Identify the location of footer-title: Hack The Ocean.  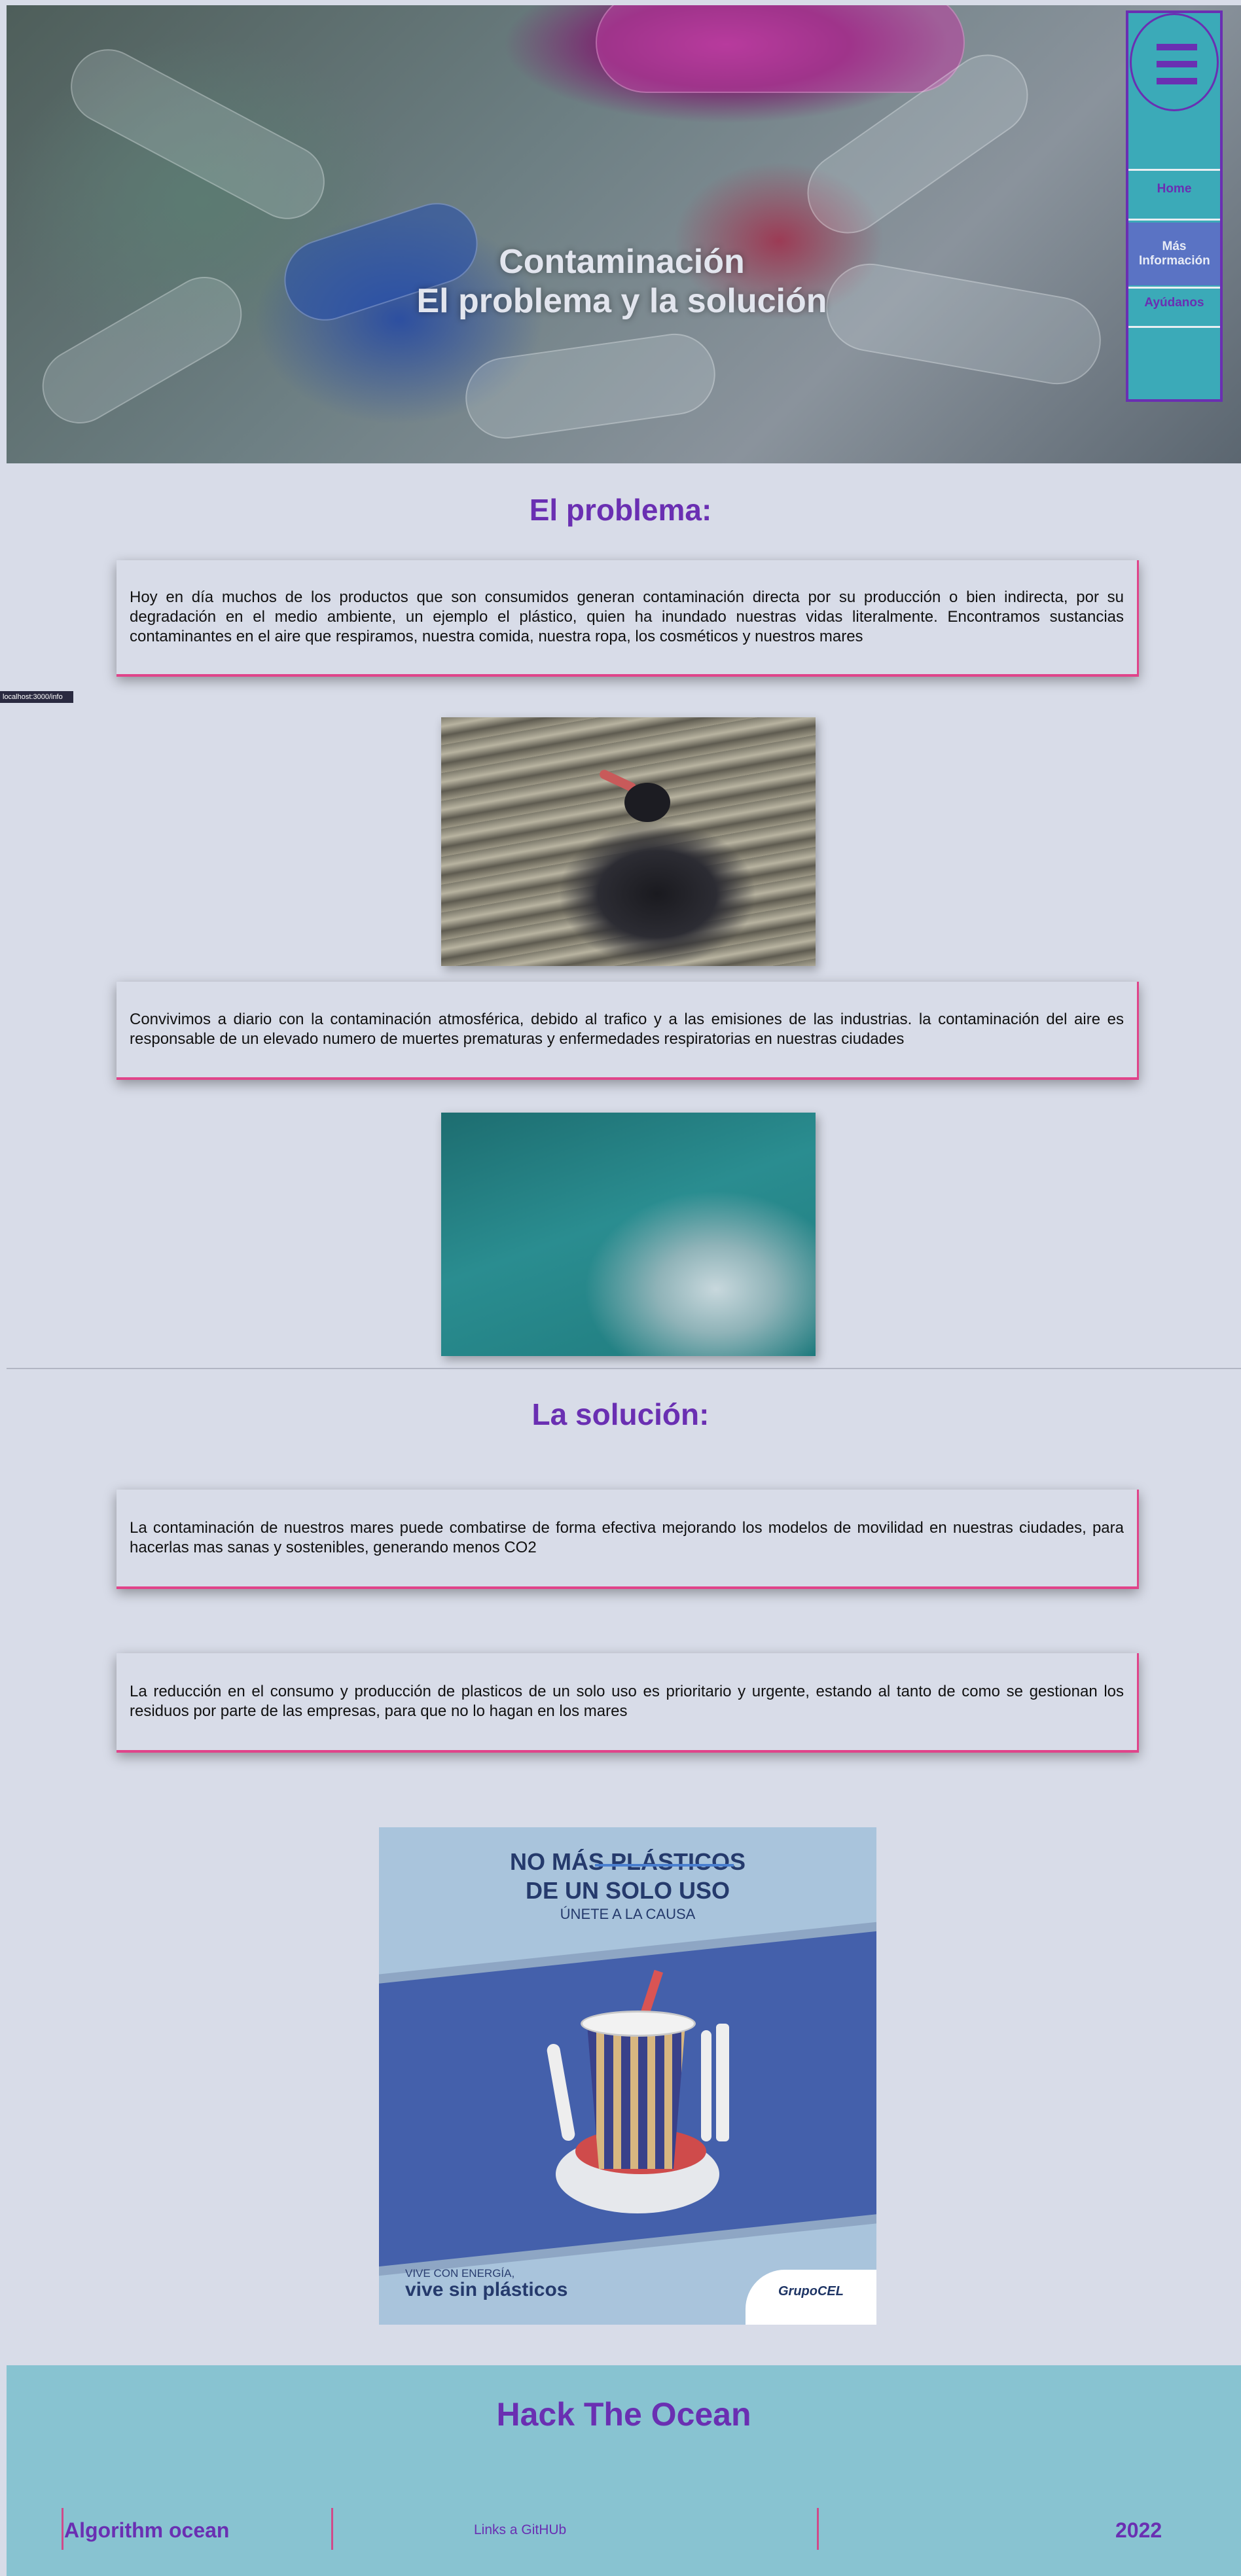
(623, 2414).